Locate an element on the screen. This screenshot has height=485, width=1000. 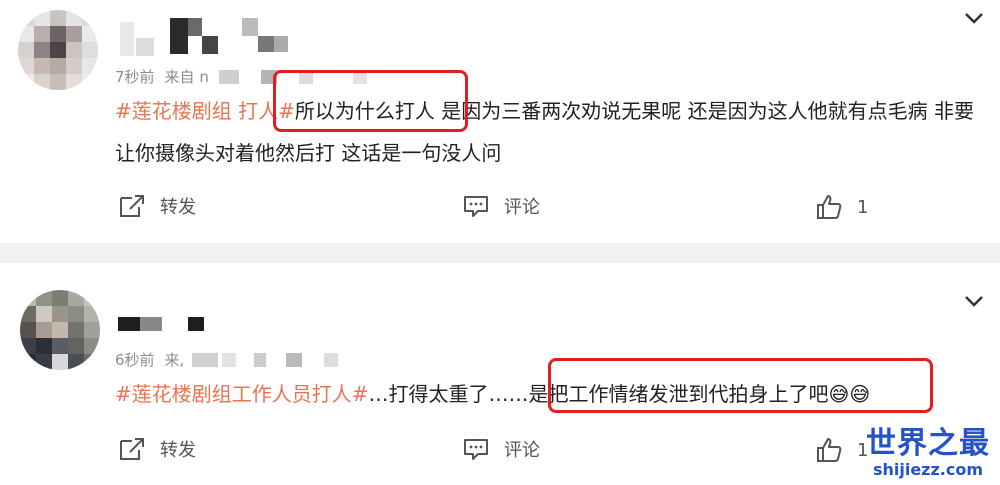
post-content: #莲花楼剧组工作人员打人#…打得太重了……是把工作情绪发泄到代拍身上了吧😅😅 is located at coordinates (550, 394).